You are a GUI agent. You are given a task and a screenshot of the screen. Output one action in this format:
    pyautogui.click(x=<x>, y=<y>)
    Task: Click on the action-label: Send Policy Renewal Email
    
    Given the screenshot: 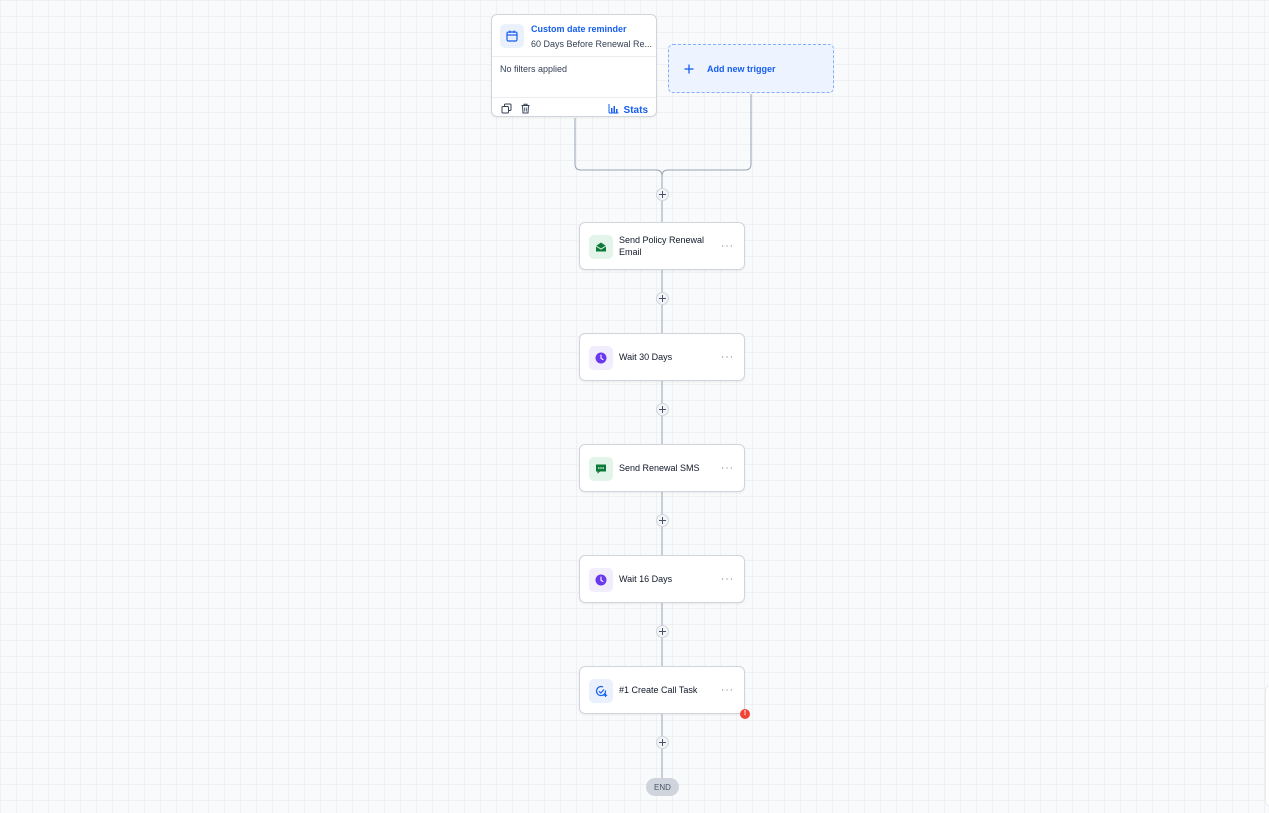 What is the action you would take?
    pyautogui.click(x=662, y=246)
    